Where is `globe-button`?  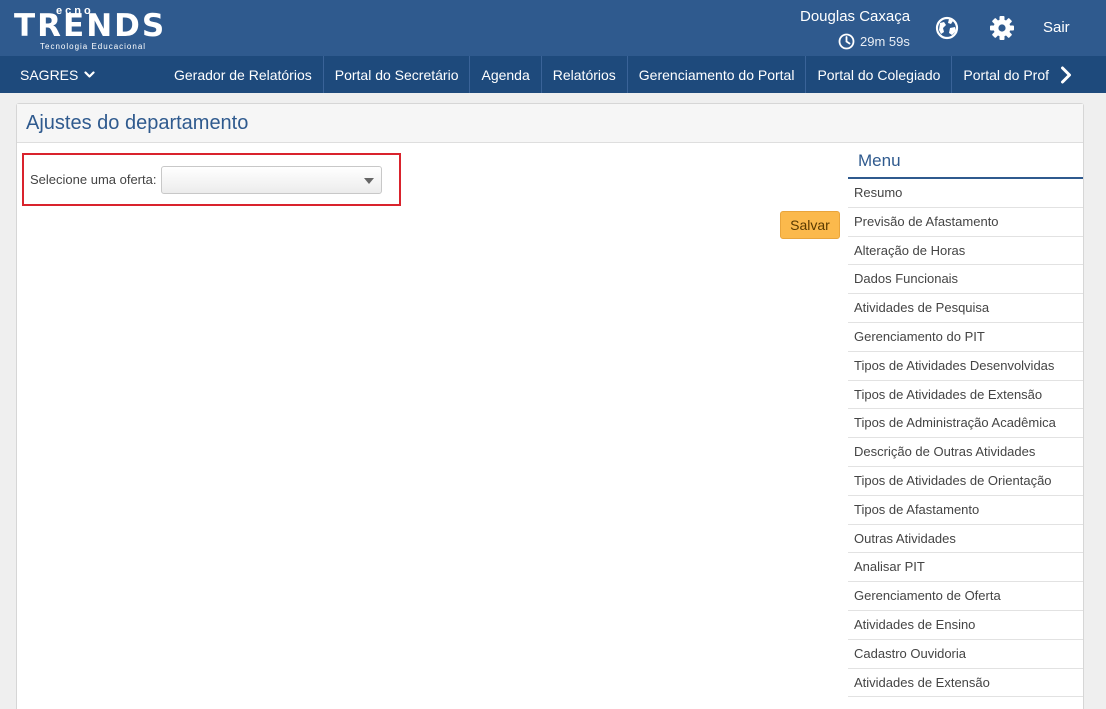
globe-button is located at coordinates (947, 28).